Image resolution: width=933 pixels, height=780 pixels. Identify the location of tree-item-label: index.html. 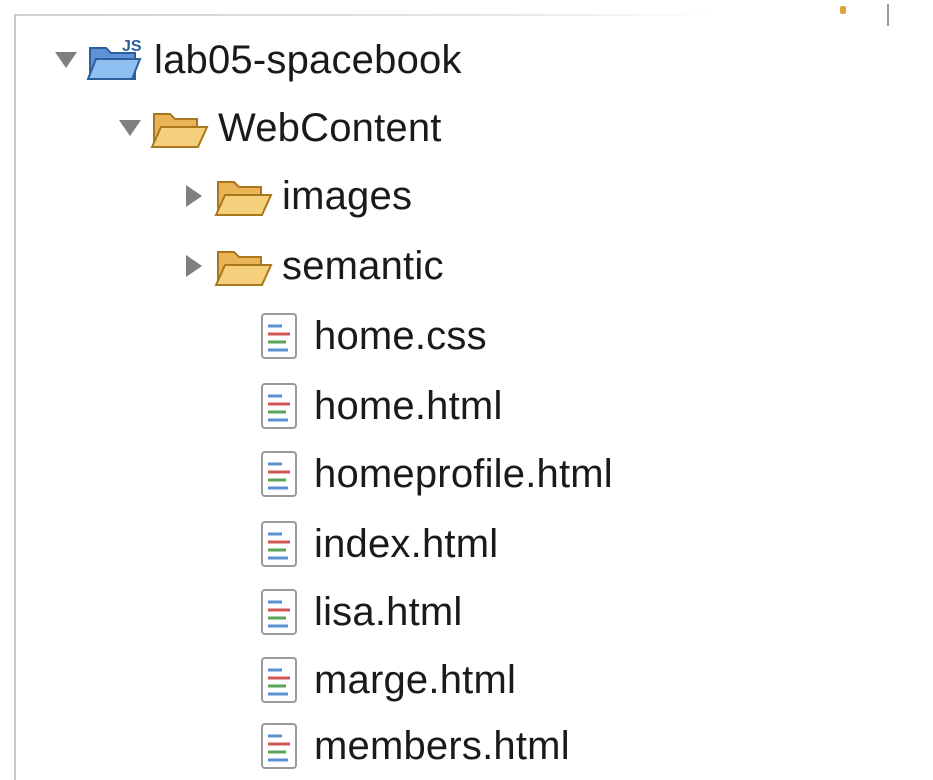
(406, 543).